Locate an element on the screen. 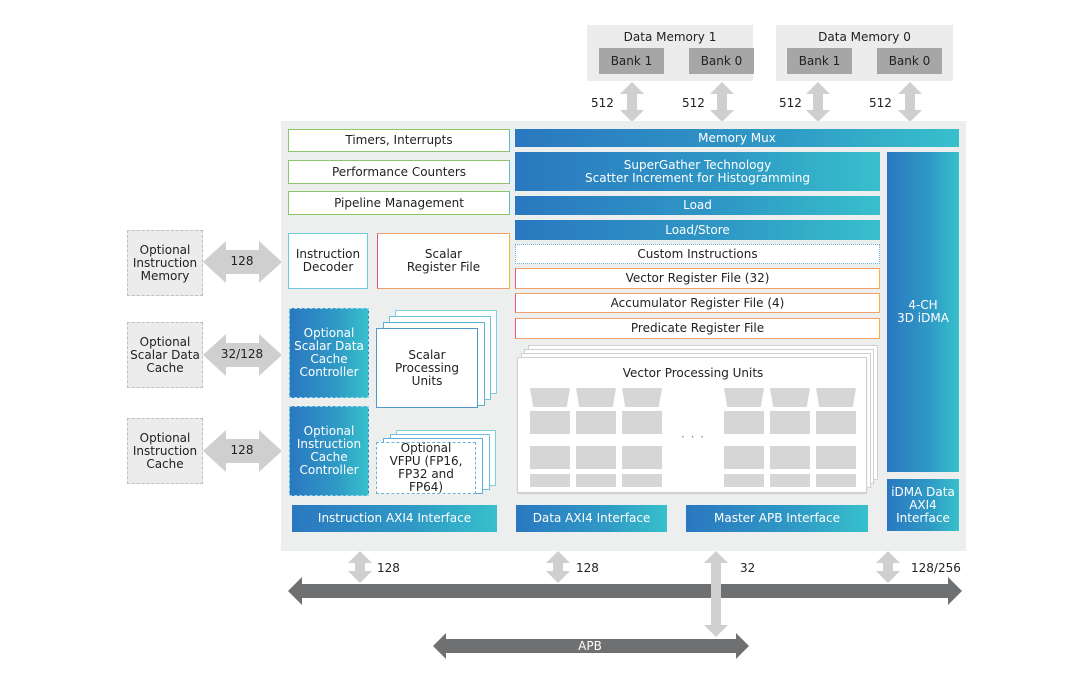 Image resolution: width=1090 pixels, height=681 pixels. axi-bus-arrow is located at coordinates (625, 591).